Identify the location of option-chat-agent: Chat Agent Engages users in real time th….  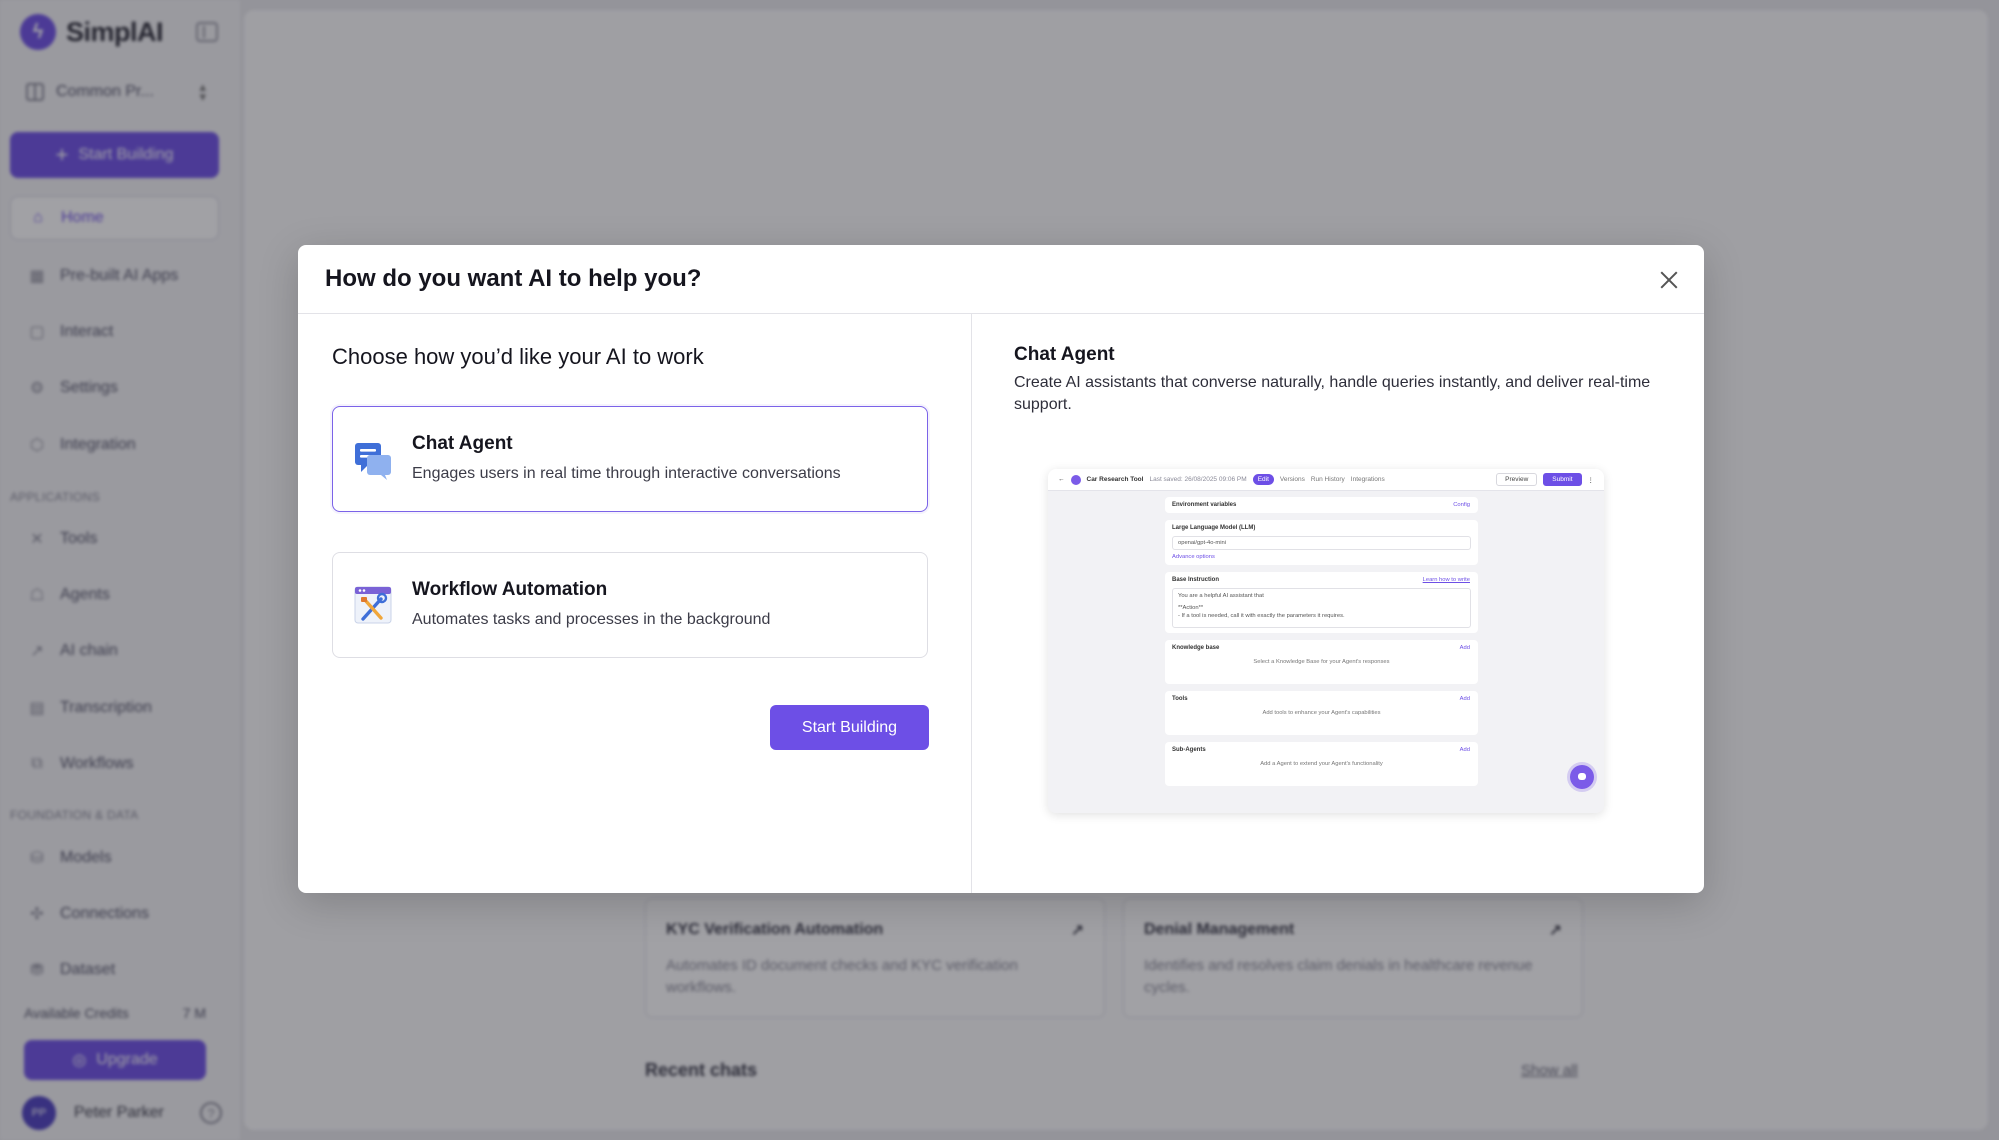
(630, 459).